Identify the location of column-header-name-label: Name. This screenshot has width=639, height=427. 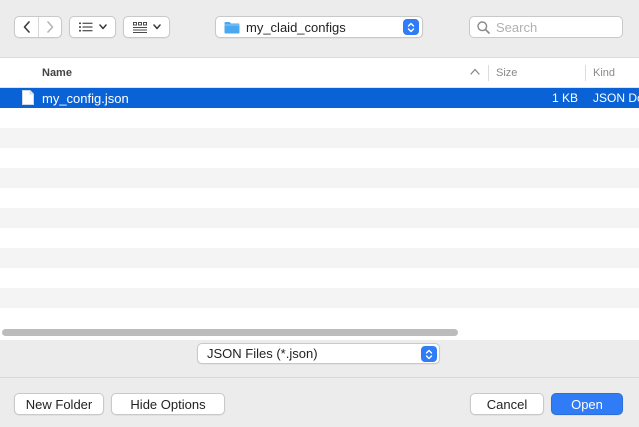
(57, 73).